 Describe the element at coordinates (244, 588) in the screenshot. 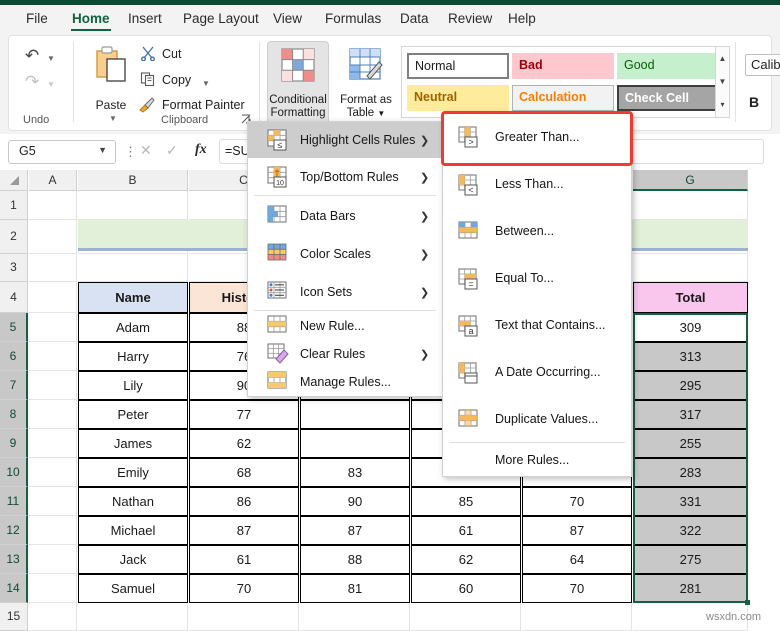

I see `table-cell-c: 70` at that location.